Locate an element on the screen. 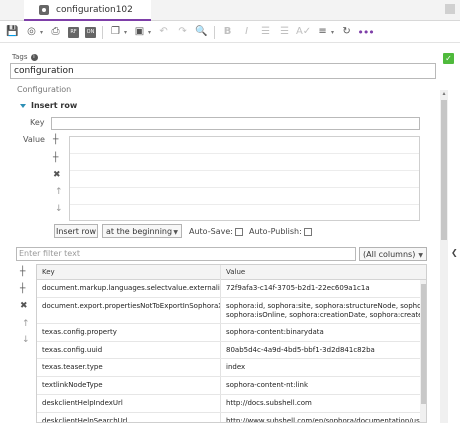 The height and width of the screenshot is (423, 460). copy-icon: ❐ is located at coordinates (115, 32).